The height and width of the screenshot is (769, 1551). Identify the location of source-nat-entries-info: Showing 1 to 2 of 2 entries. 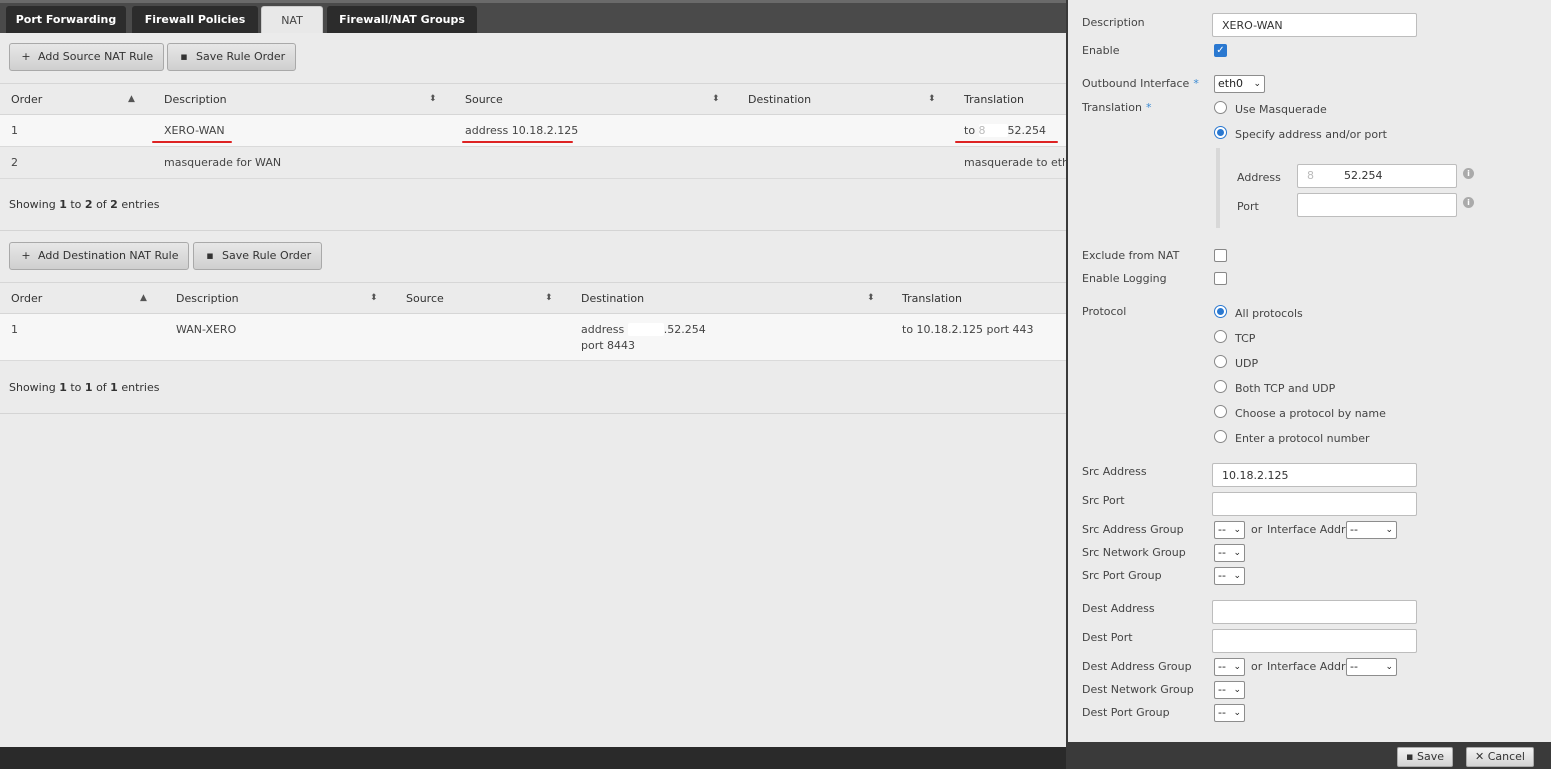
(84, 204).